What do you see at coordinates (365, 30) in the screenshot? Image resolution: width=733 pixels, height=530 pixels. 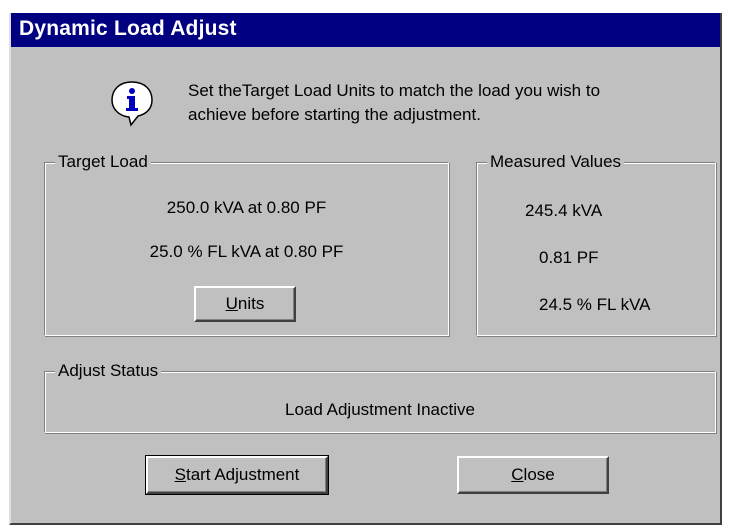 I see `title-bar: Dynamic Load Adjust` at bounding box center [365, 30].